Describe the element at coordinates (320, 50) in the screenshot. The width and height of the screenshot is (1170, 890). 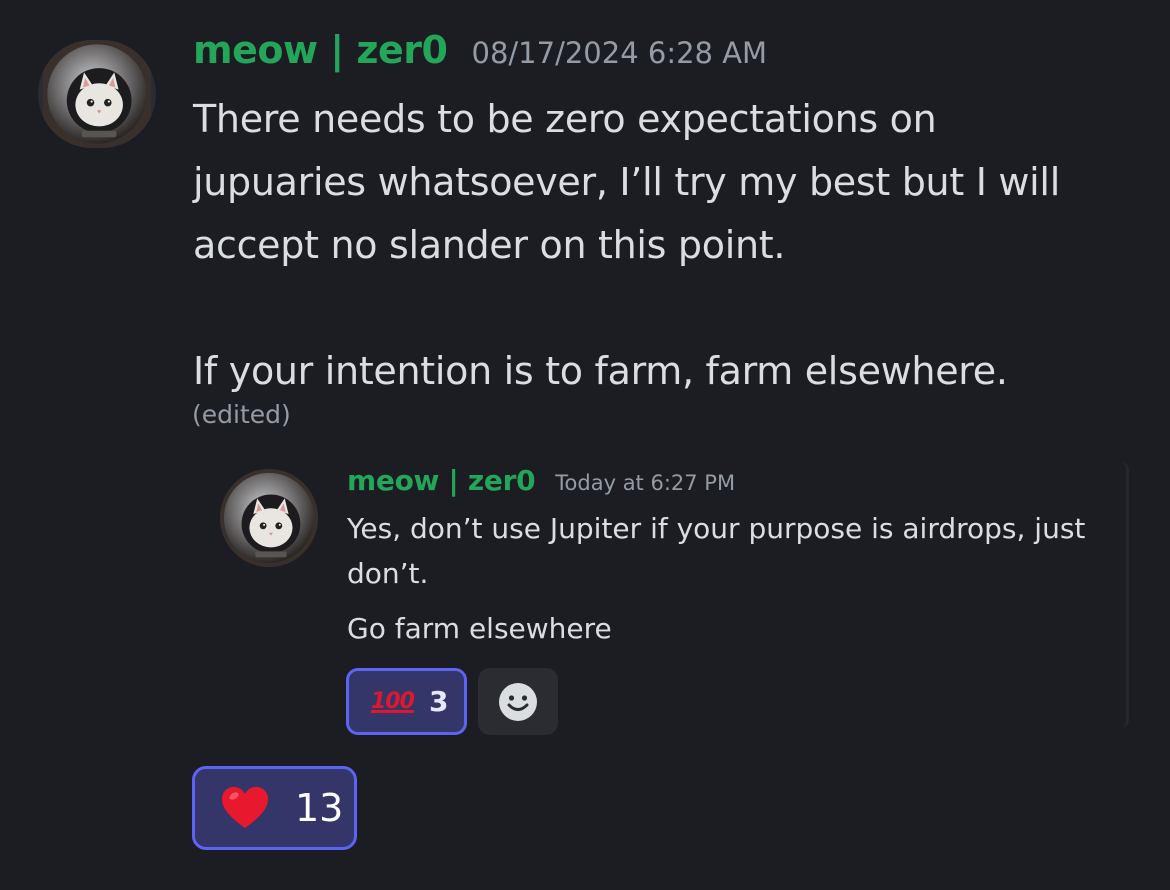
I see `username: meow | zer0` at that location.